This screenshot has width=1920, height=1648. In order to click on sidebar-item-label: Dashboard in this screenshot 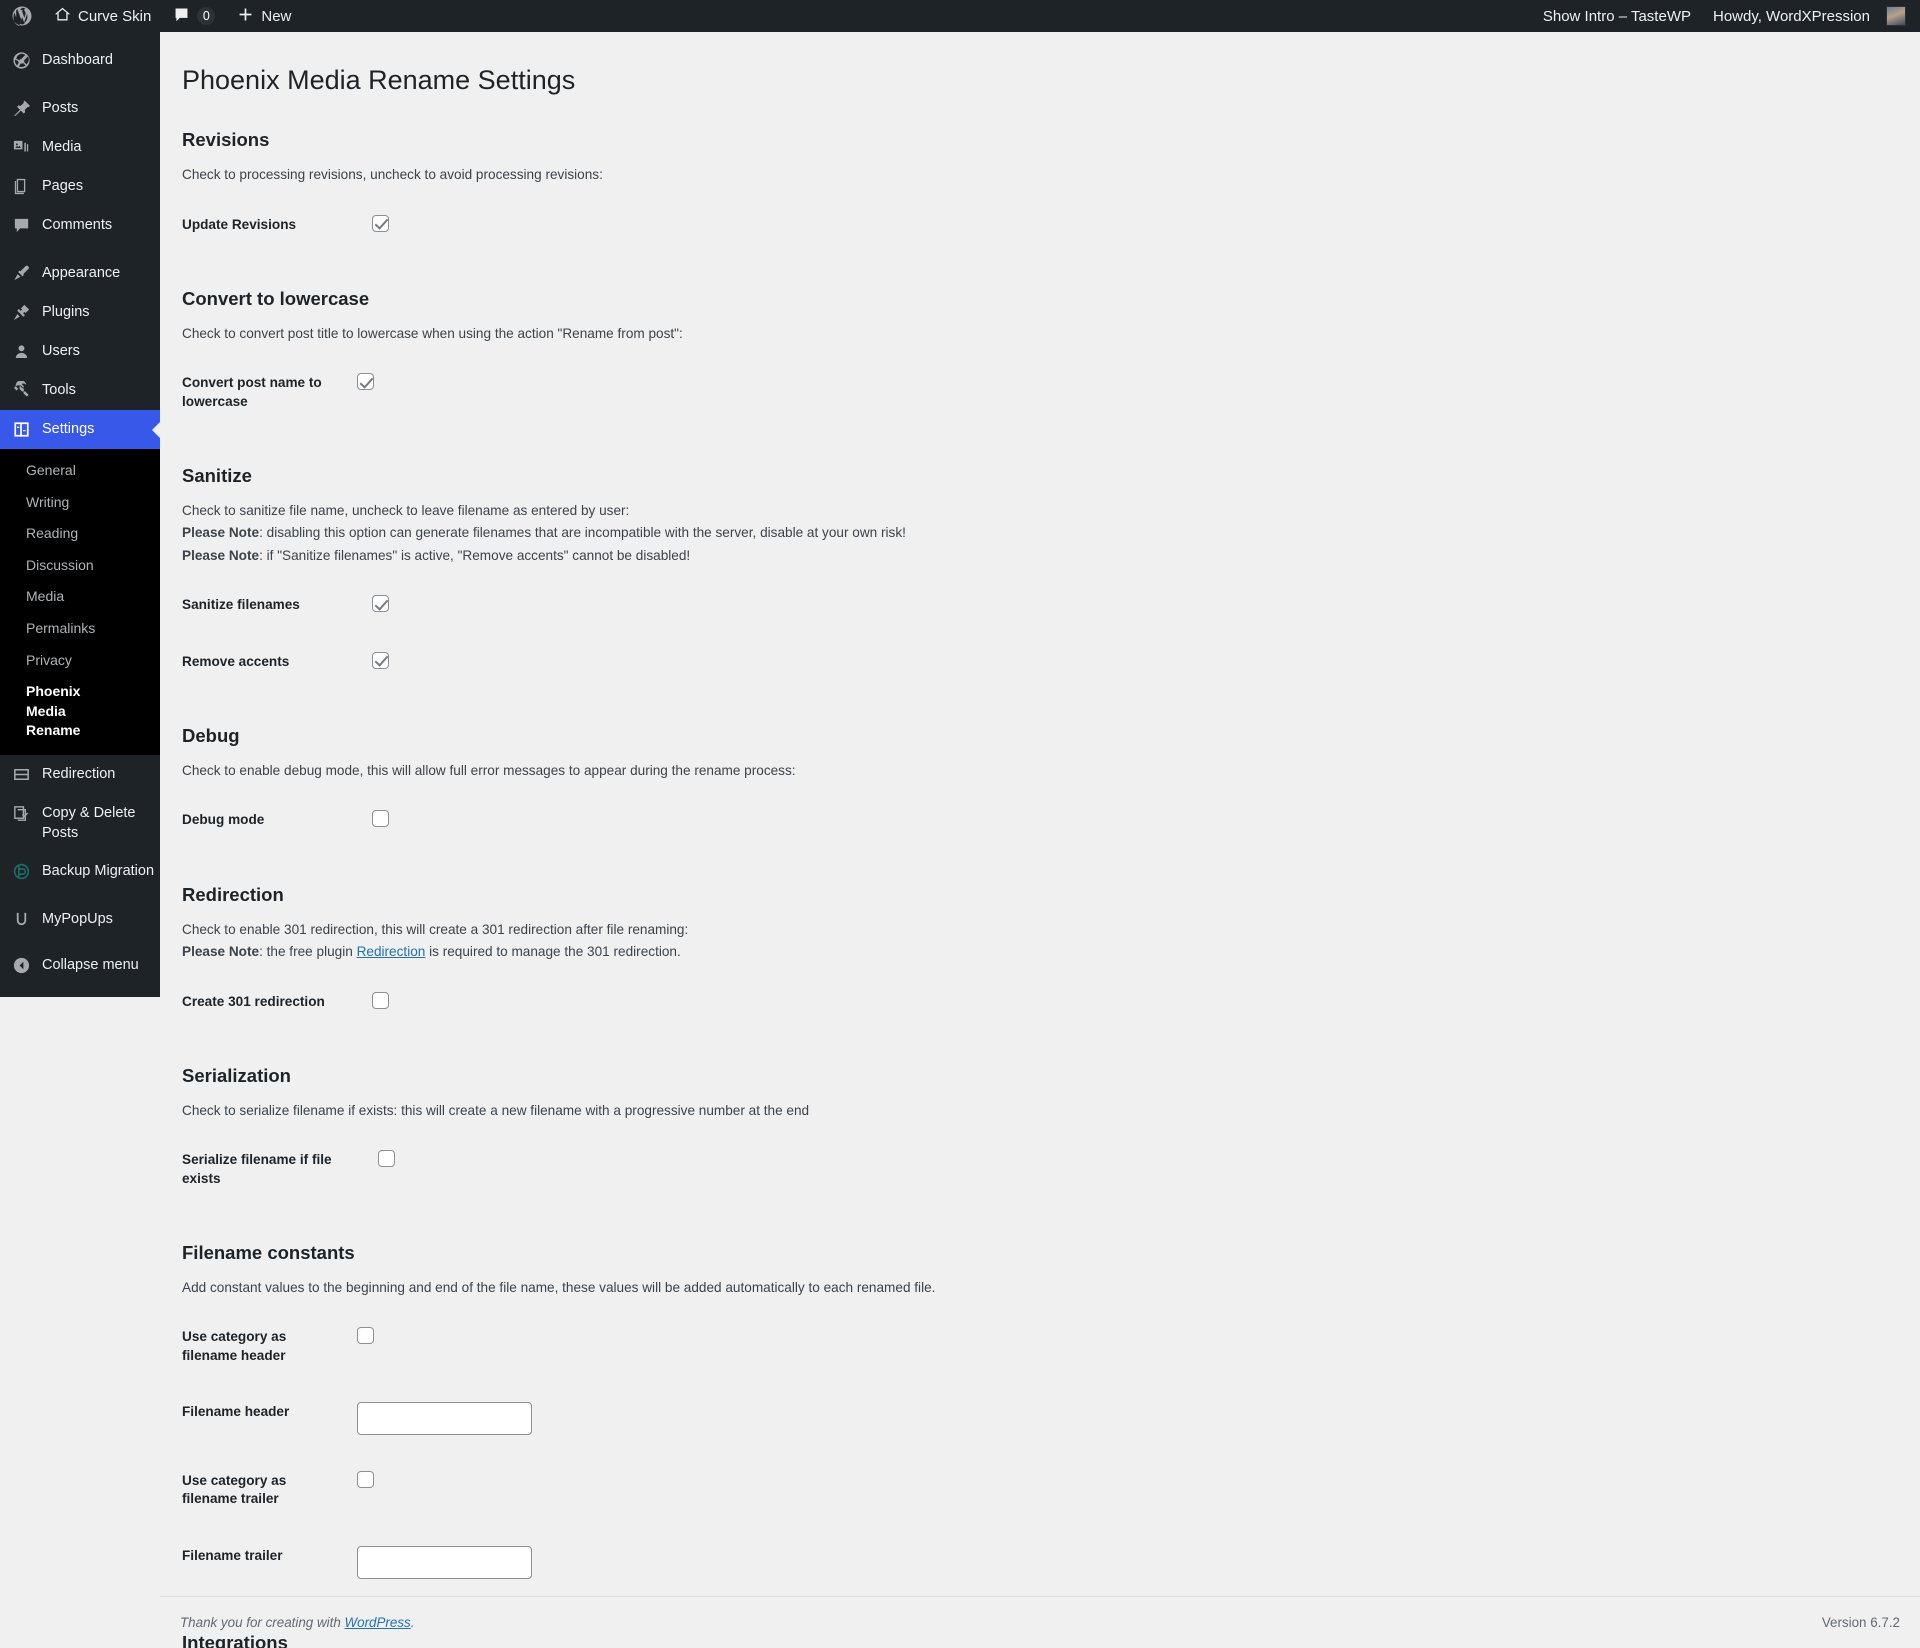, I will do `click(77, 60)`.